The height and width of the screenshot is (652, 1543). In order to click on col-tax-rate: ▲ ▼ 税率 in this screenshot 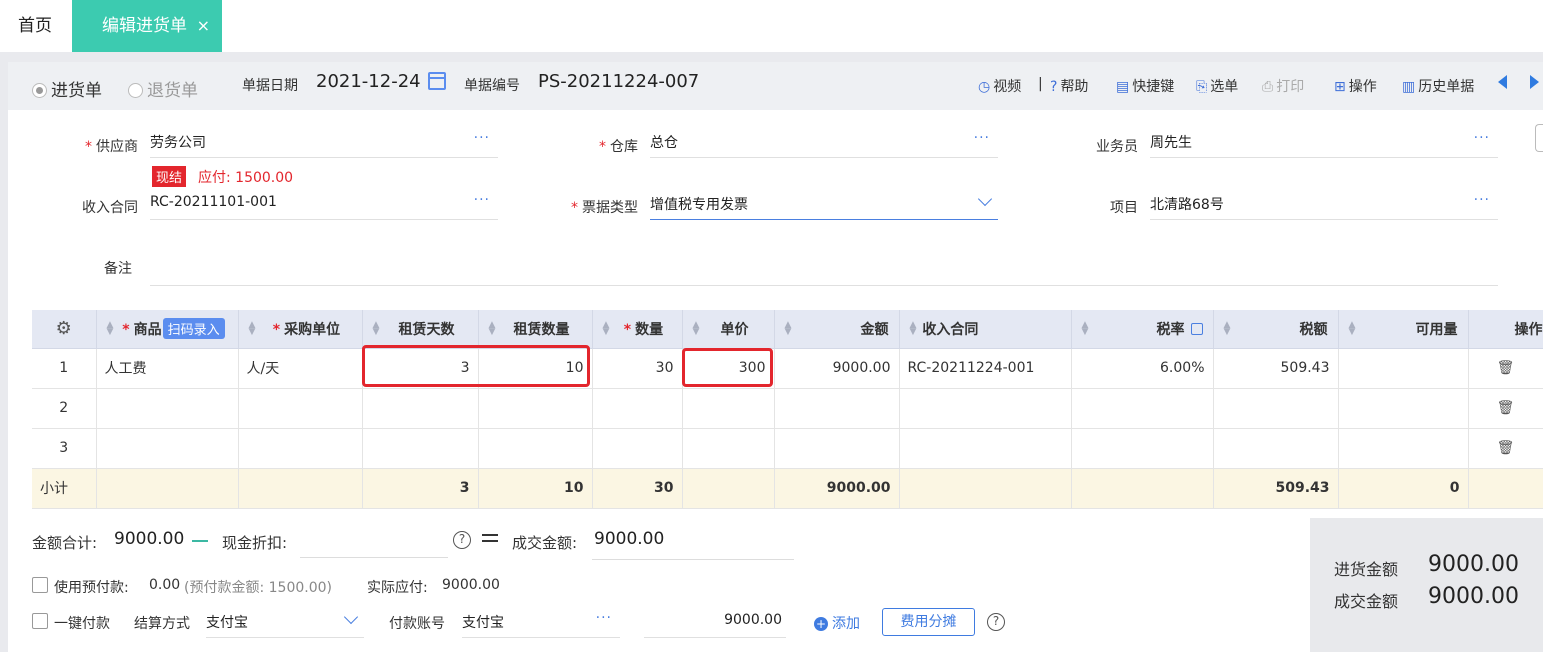, I will do `click(1142, 329)`.